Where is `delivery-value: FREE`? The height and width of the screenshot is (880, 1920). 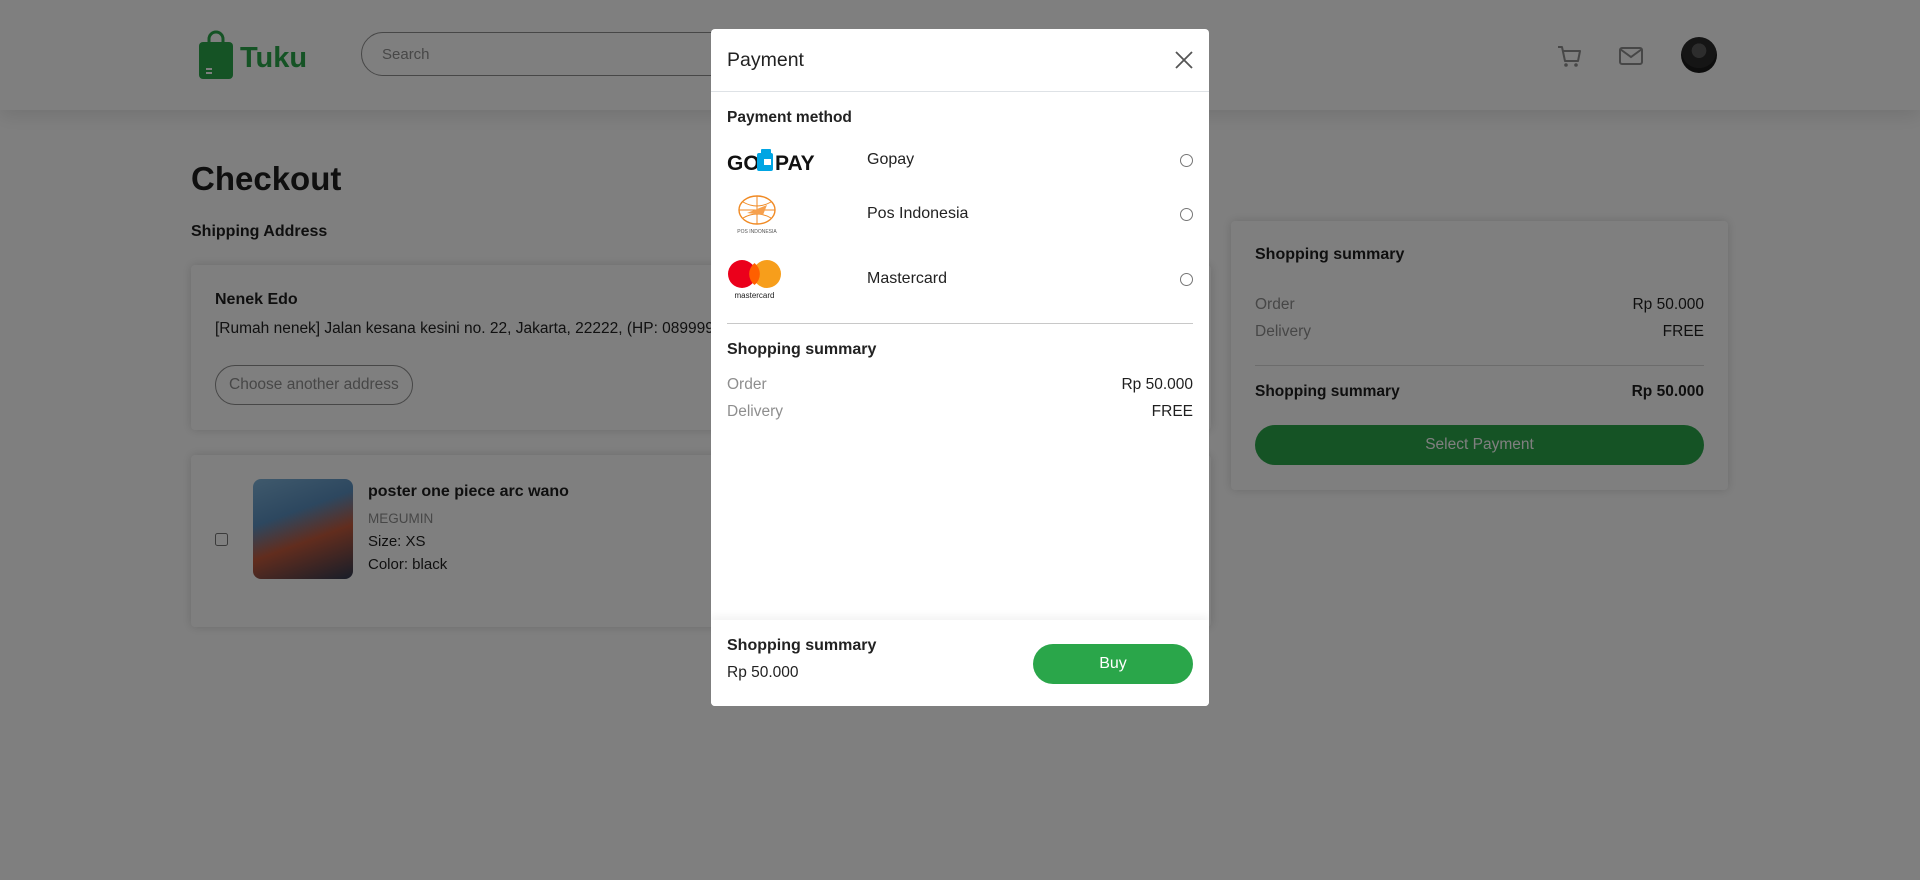 delivery-value: FREE is located at coordinates (1172, 411).